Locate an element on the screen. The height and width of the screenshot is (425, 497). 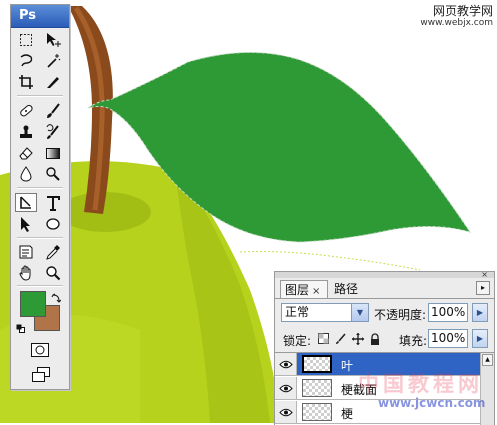
eraser-icon is located at coordinates (26, 152).